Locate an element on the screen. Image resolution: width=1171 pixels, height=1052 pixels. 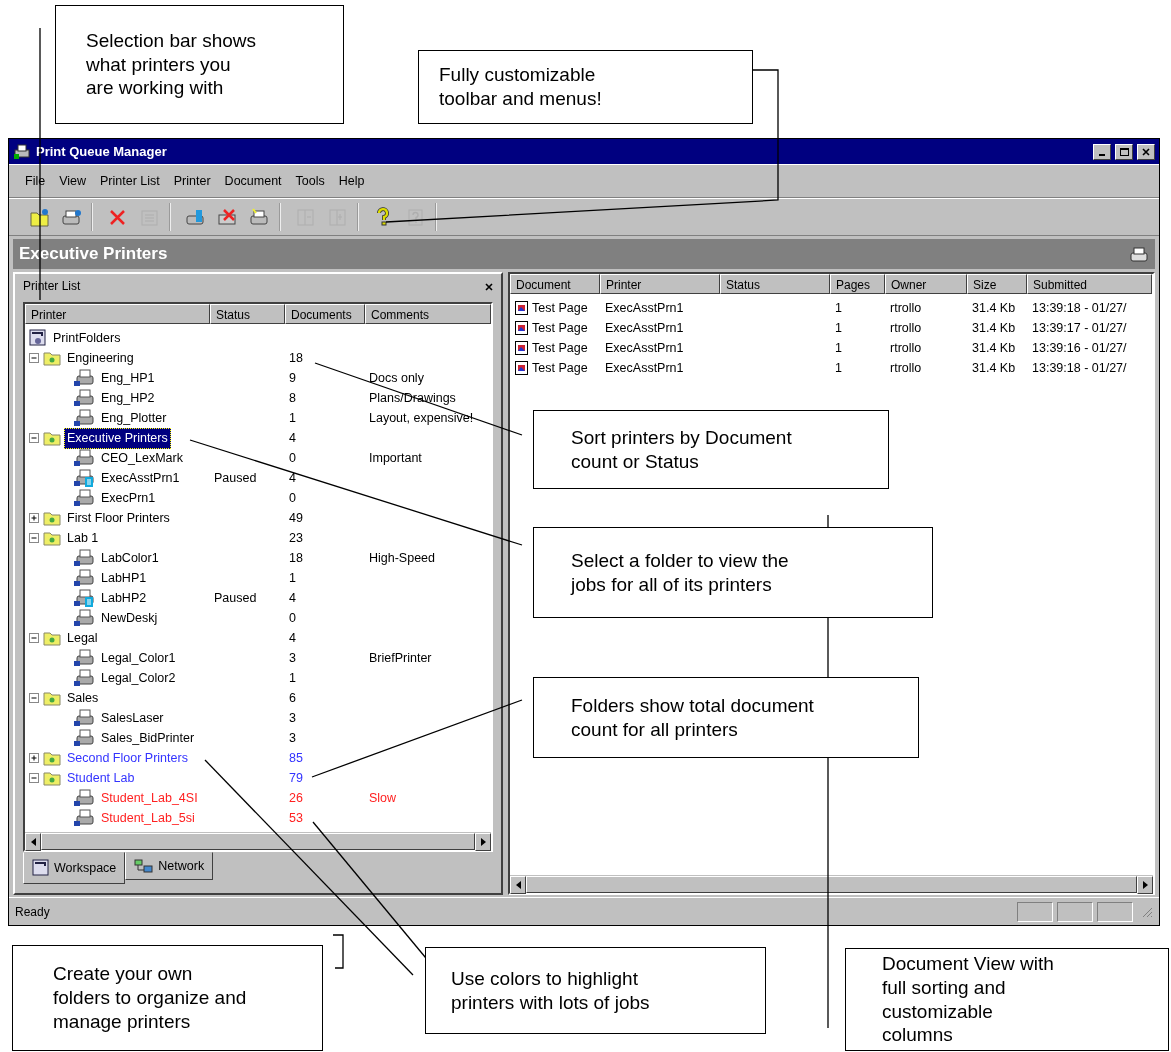
tree-item: Second Floor Printers is located at coordinates (127, 758).